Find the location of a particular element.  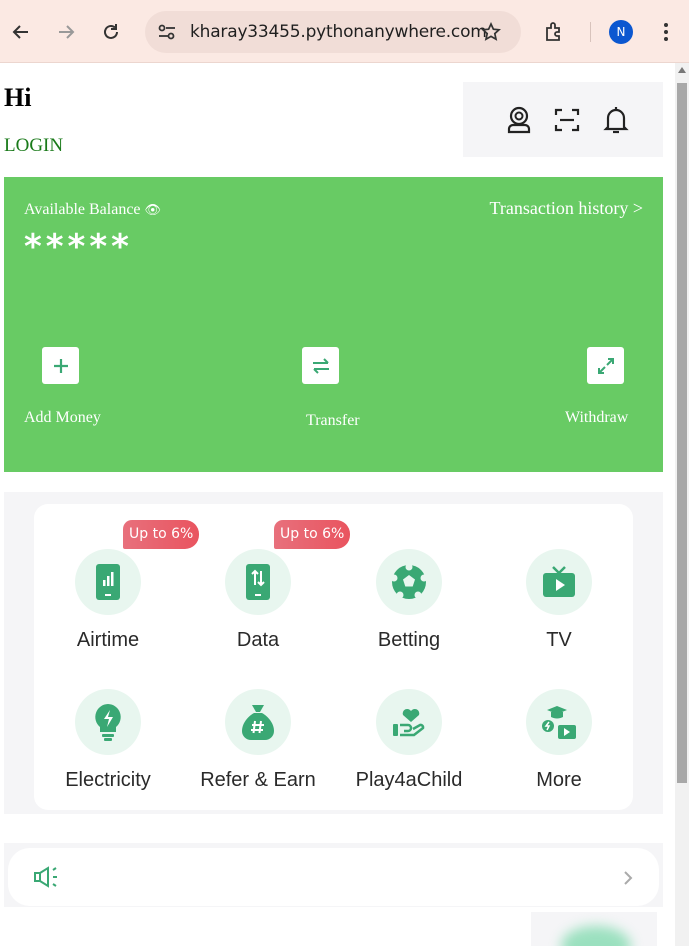

menu-icon is located at coordinates (666, 32).